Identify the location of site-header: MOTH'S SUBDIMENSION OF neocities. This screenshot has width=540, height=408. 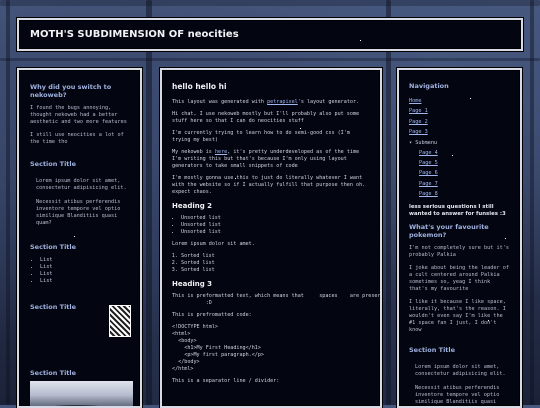
(270, 34).